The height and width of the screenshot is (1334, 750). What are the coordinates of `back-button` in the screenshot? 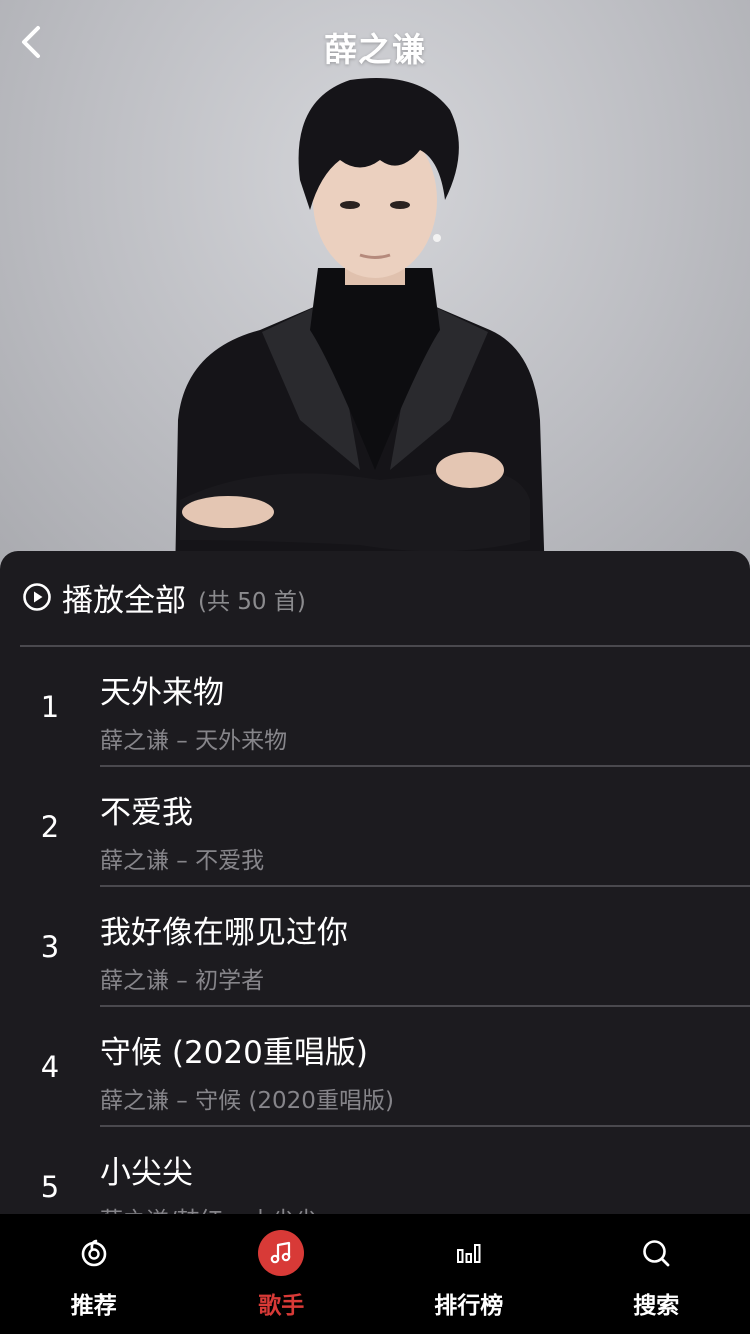 It's located at (42, 50).